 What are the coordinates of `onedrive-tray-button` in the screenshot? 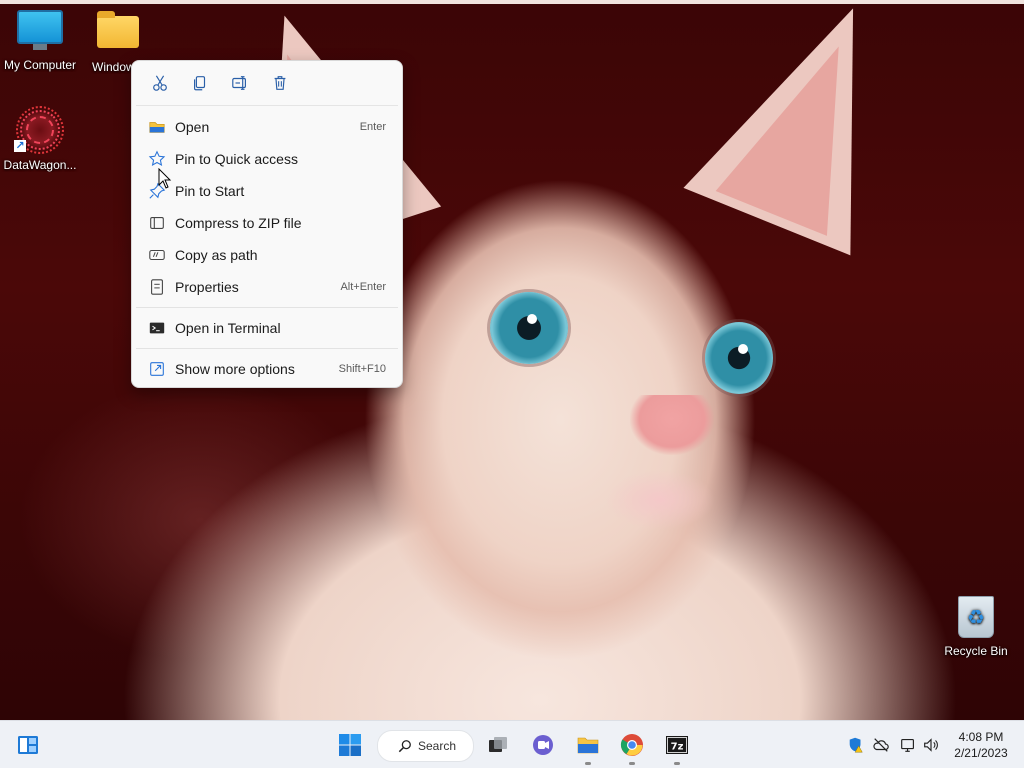 It's located at (881, 745).